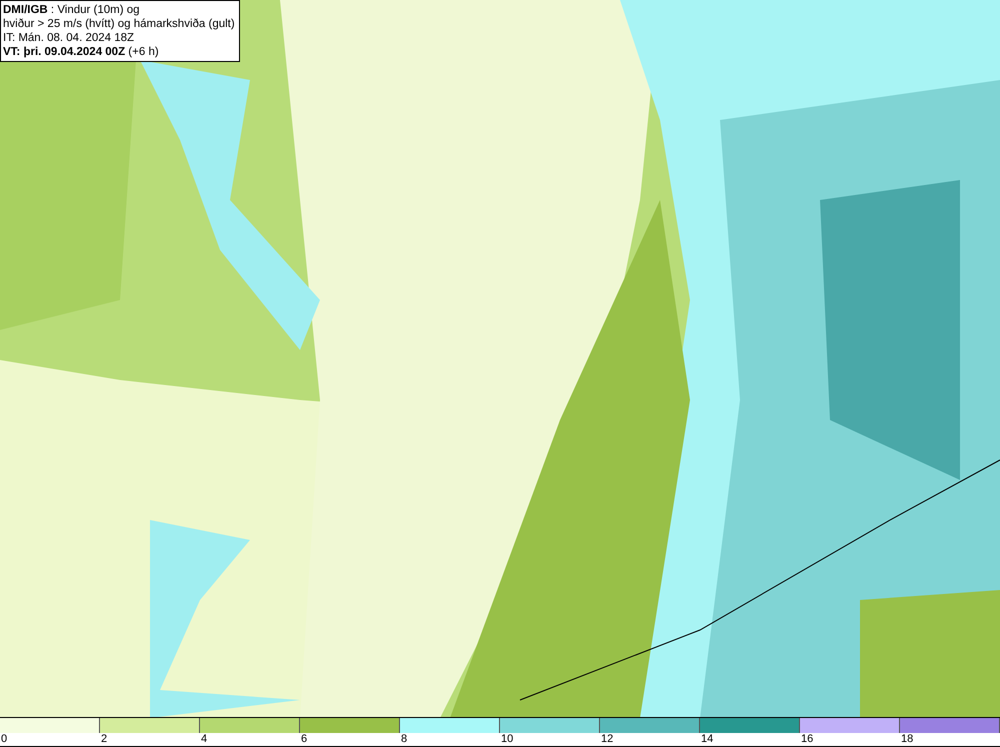  Describe the element at coordinates (104, 739) in the screenshot. I see `legend-label: 2` at that location.